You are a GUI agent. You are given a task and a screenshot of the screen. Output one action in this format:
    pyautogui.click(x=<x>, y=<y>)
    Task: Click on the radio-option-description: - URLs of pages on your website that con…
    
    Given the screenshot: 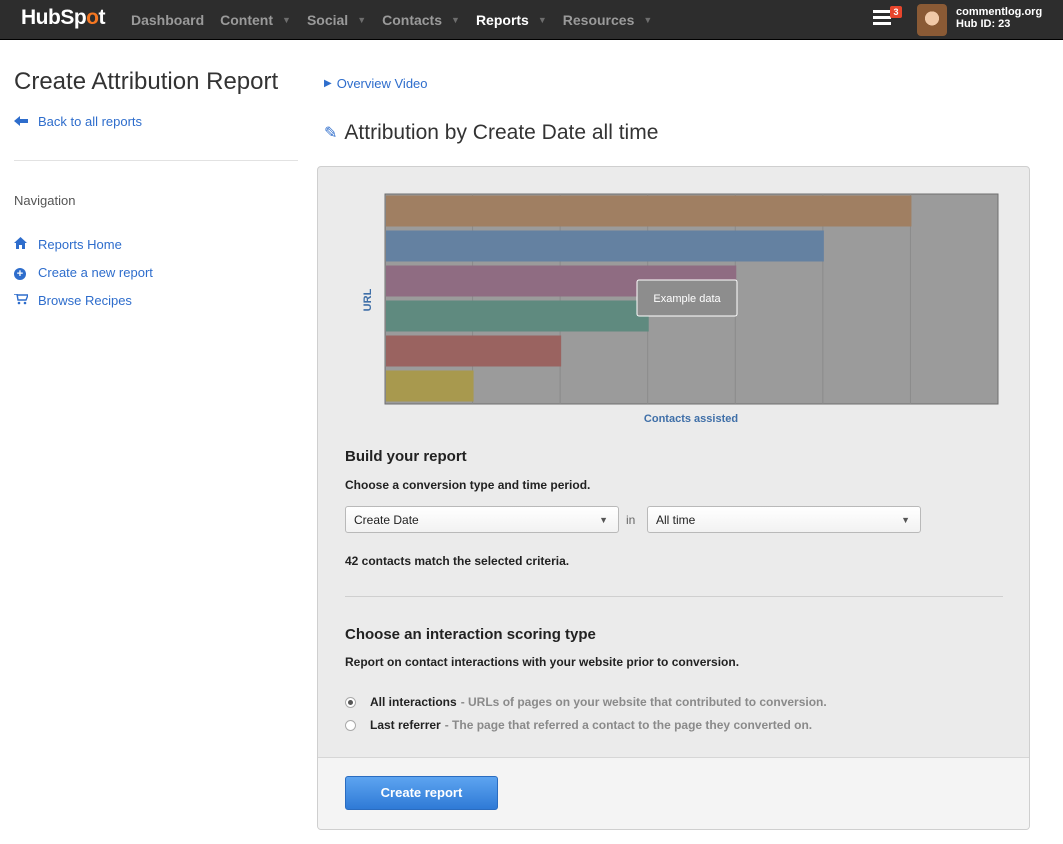 What is the action you would take?
    pyautogui.click(x=643, y=702)
    